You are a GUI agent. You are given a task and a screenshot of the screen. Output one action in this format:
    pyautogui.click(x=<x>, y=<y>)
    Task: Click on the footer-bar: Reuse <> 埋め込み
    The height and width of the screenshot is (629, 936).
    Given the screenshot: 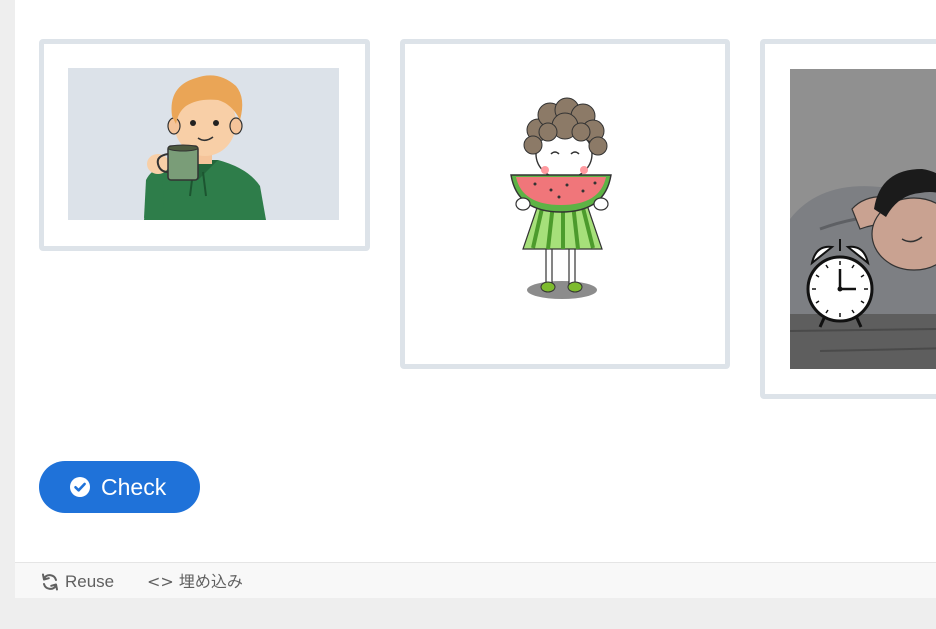 What is the action you would take?
    pyautogui.click(x=475, y=580)
    